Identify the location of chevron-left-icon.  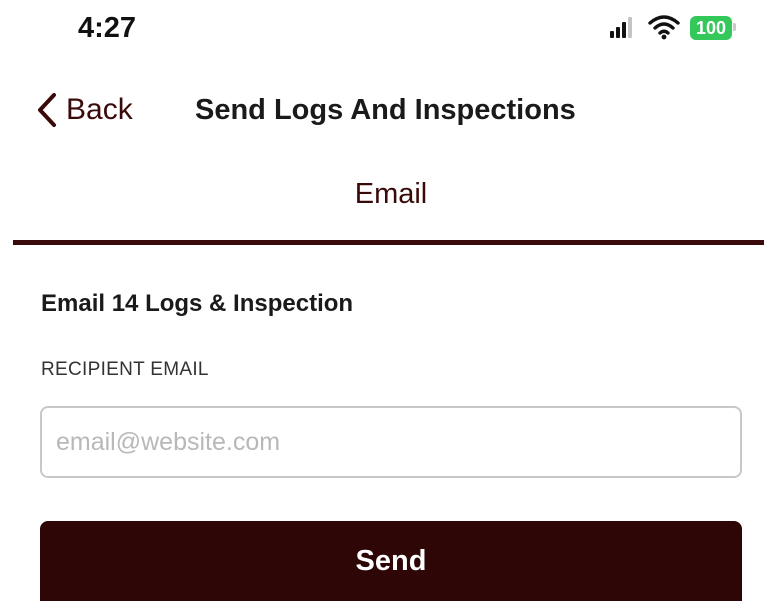
(47, 110).